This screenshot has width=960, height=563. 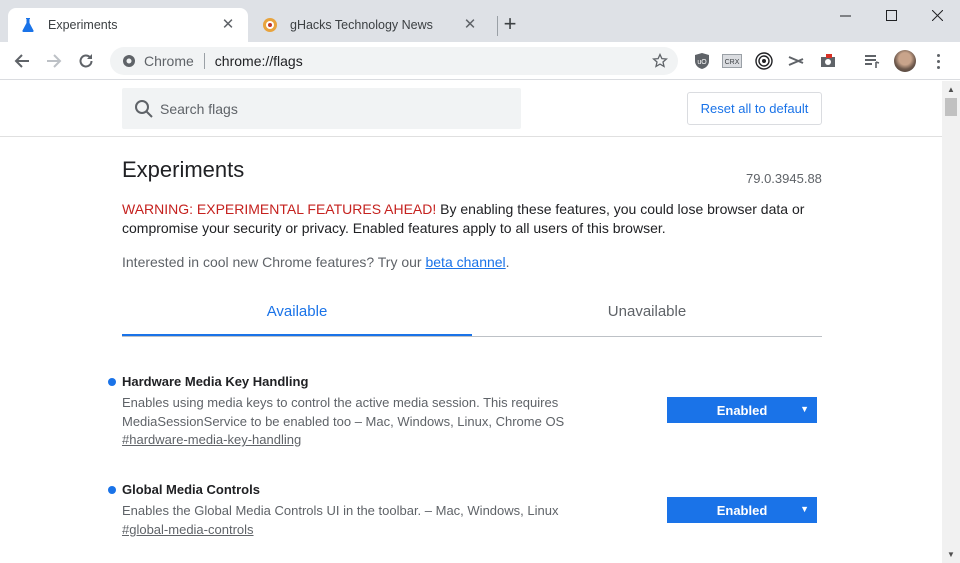 What do you see at coordinates (938, 61) in the screenshot?
I see `chrome-menu-icon` at bounding box center [938, 61].